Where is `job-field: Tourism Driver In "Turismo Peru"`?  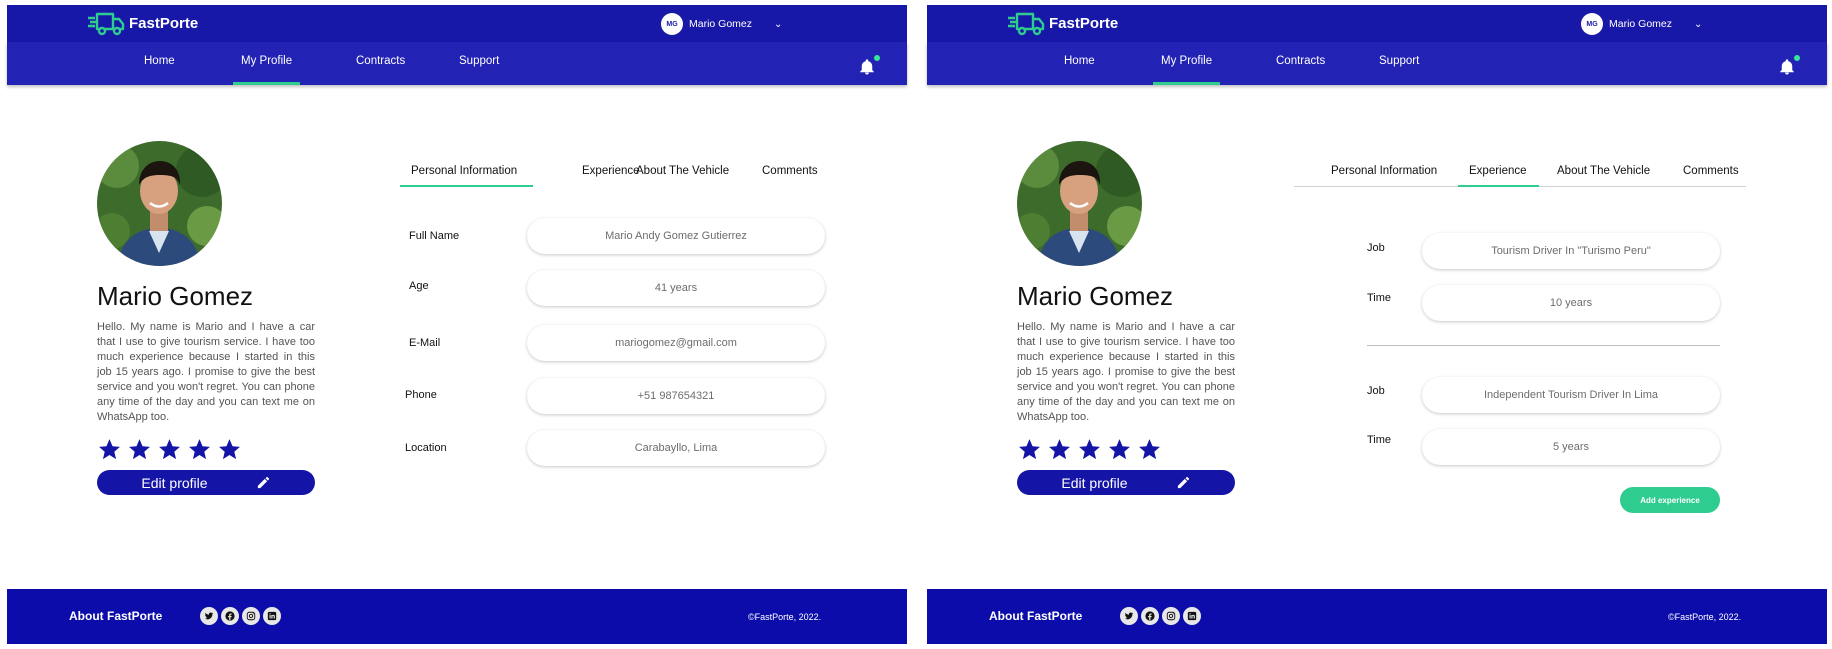
job-field: Tourism Driver In "Turismo Peru" is located at coordinates (1571, 251).